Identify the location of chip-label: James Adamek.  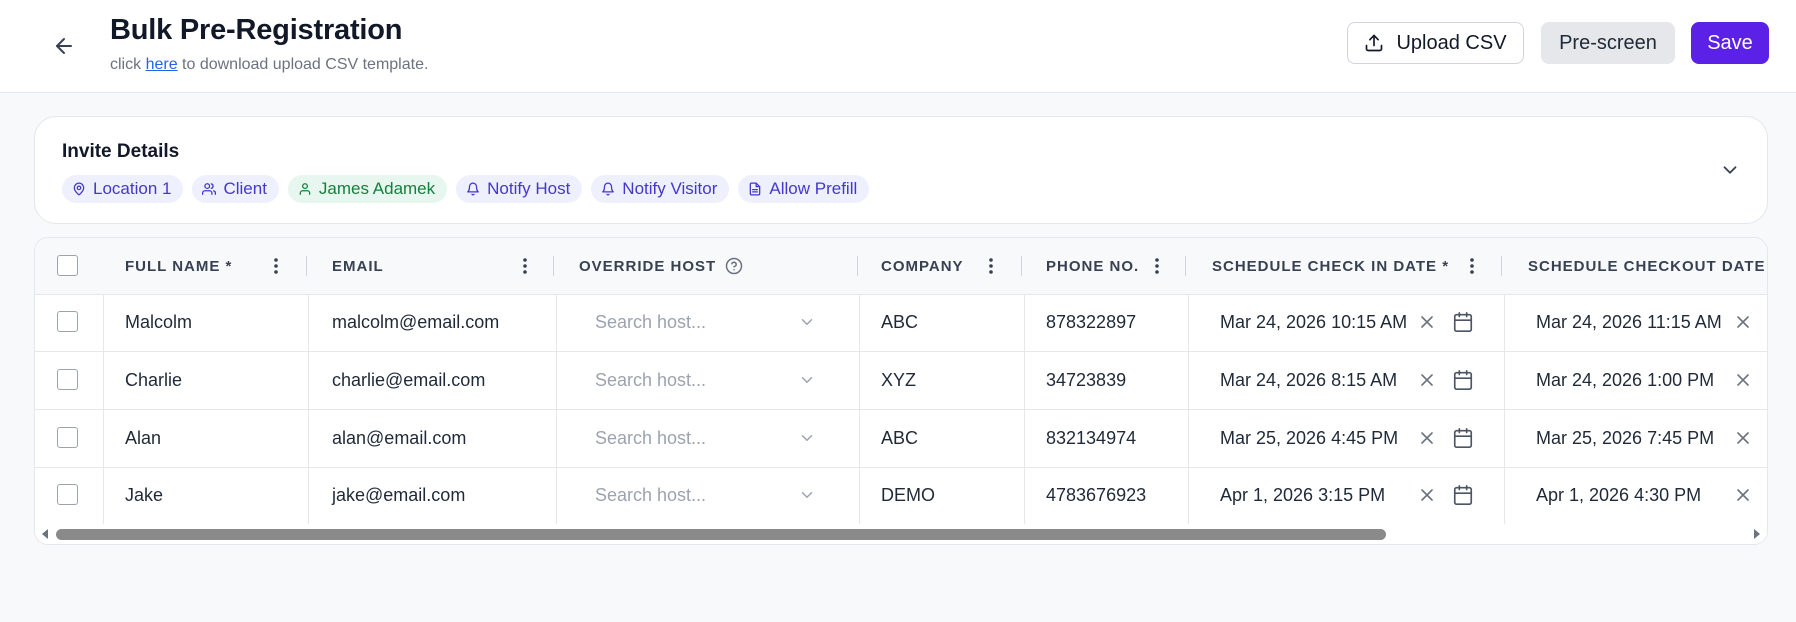
(377, 188).